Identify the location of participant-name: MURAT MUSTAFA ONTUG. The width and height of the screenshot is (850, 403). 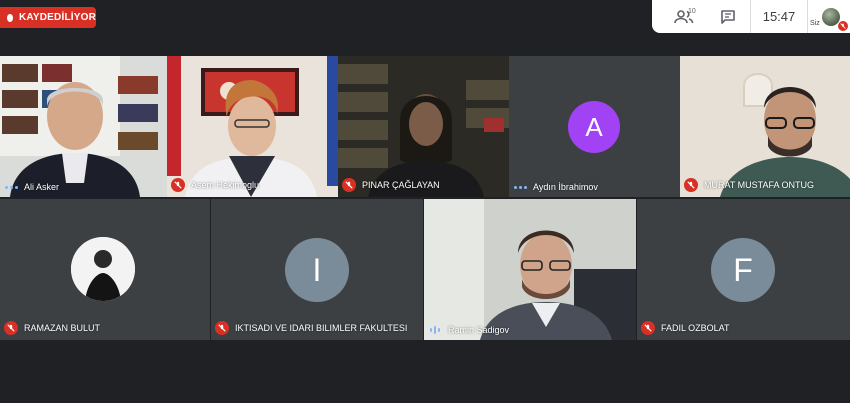
(759, 185).